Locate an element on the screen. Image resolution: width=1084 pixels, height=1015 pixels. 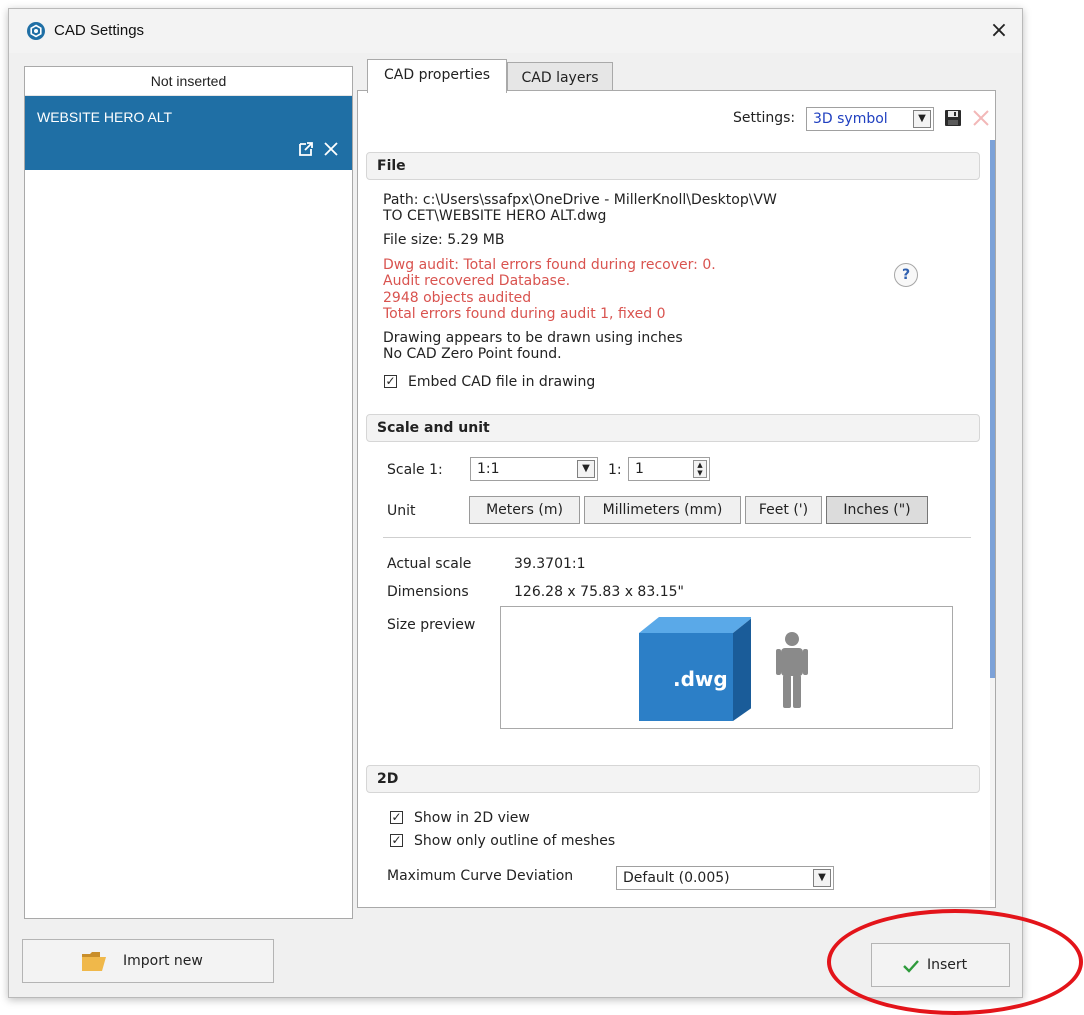
unit-label: Unit is located at coordinates (401, 511).